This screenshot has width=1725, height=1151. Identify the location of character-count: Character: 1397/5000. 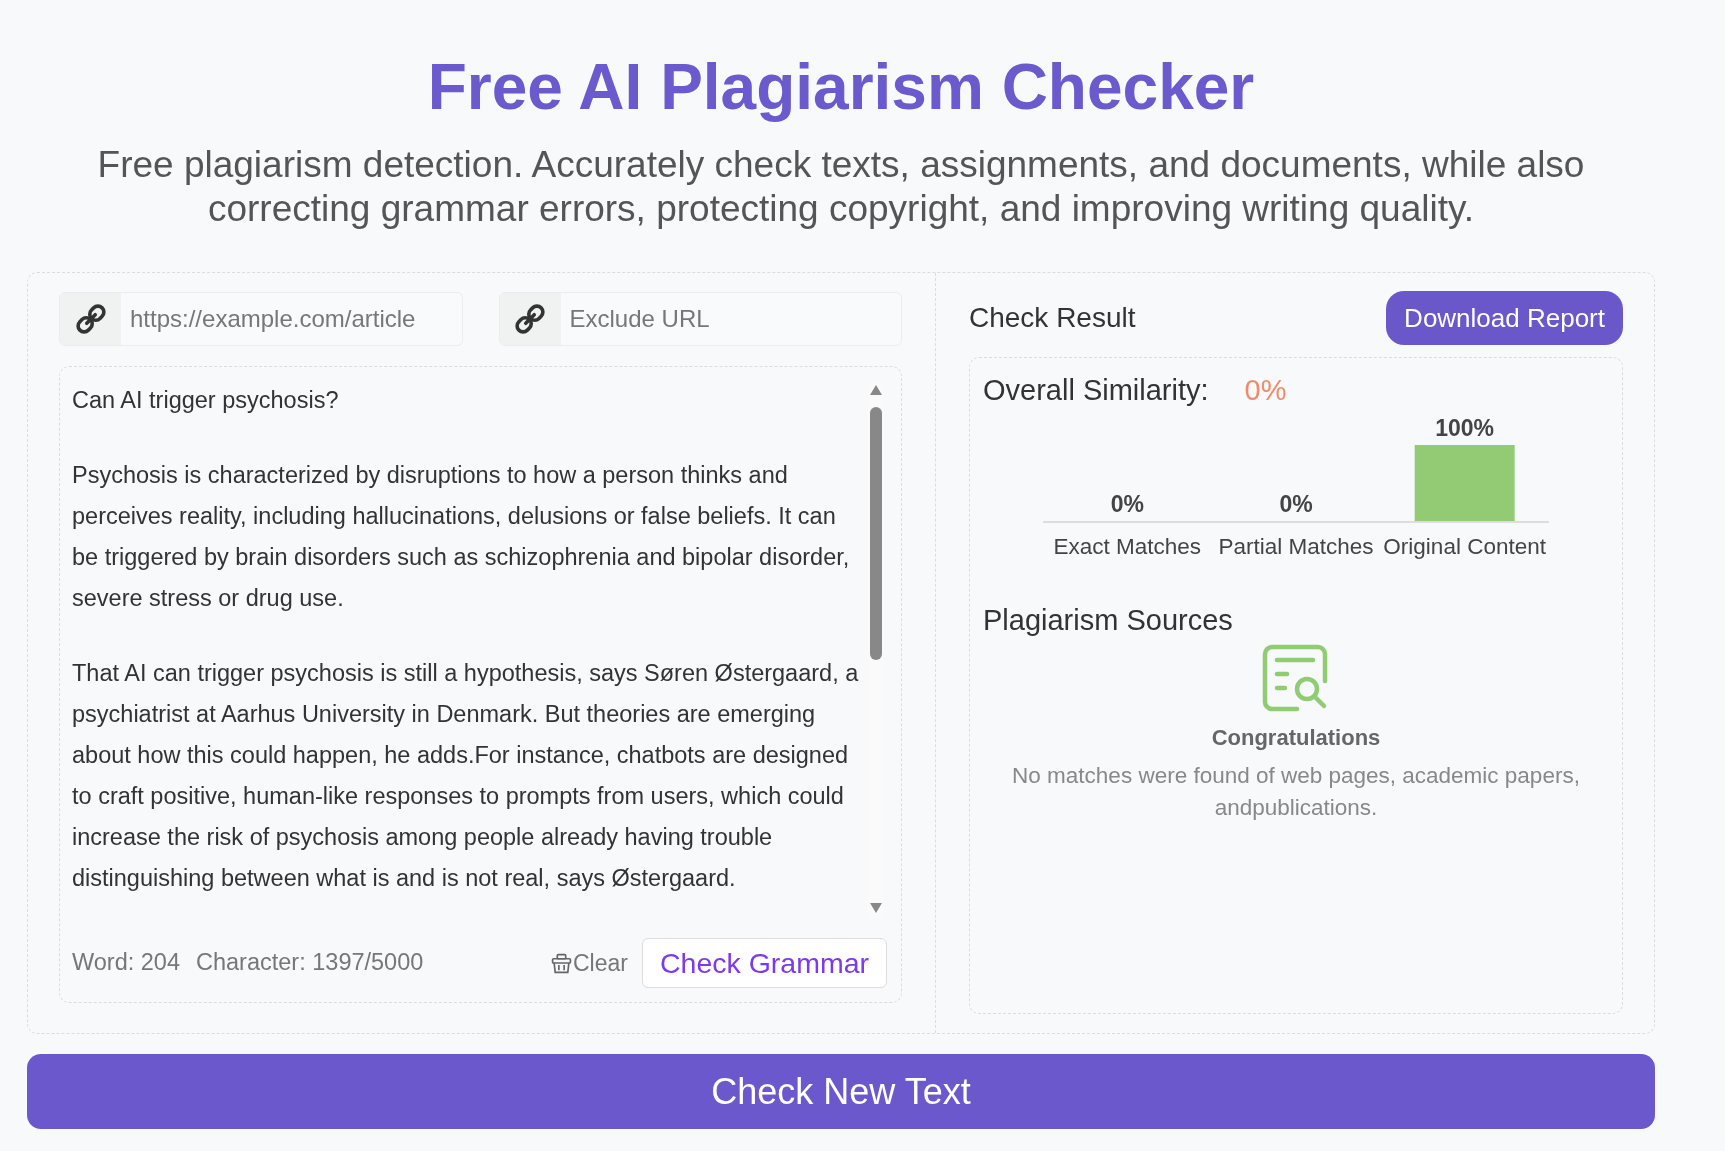
(310, 963).